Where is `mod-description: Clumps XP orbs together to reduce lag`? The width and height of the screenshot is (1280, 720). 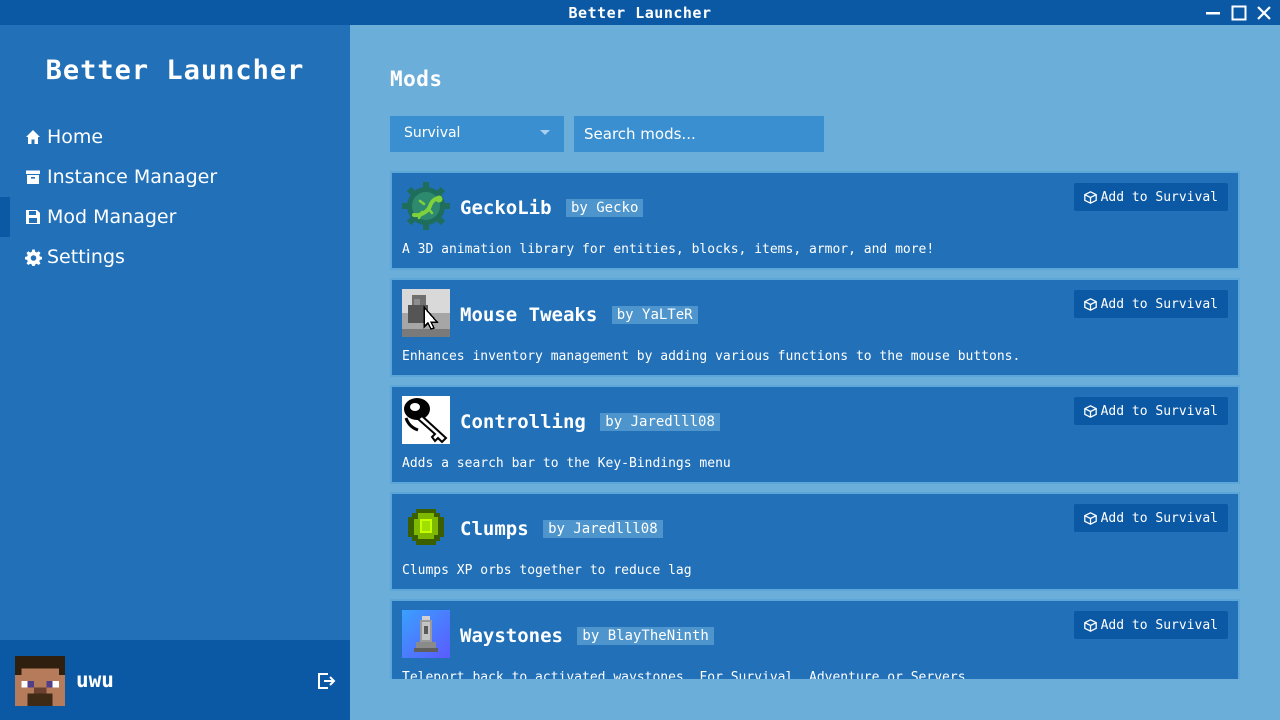 mod-description: Clumps XP orbs together to reduce lag is located at coordinates (547, 570).